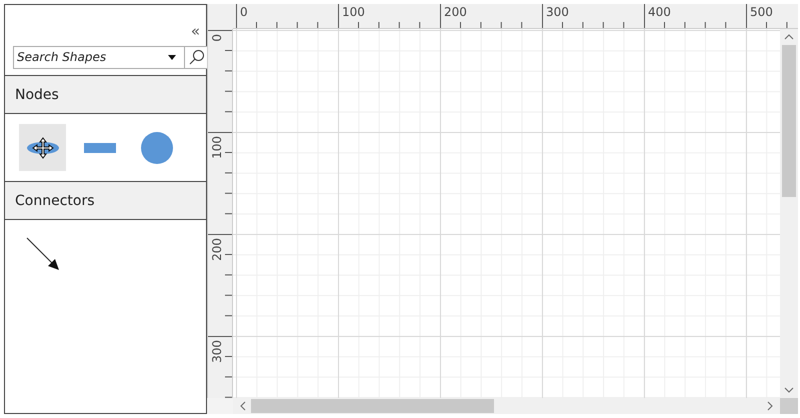  I want to click on collapse-button: «, so click(195, 31).